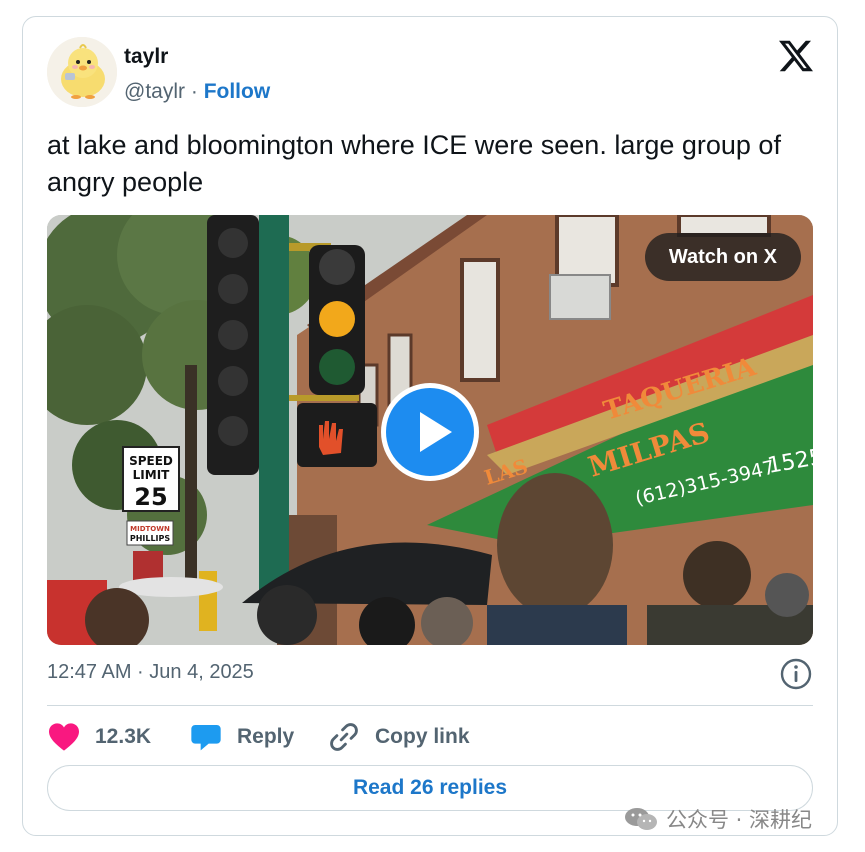 Image resolution: width=865 pixels, height=852 pixels. Describe the element at coordinates (150, 529) in the screenshot. I see `midtown-sign-line1: MIDTOWN` at that location.